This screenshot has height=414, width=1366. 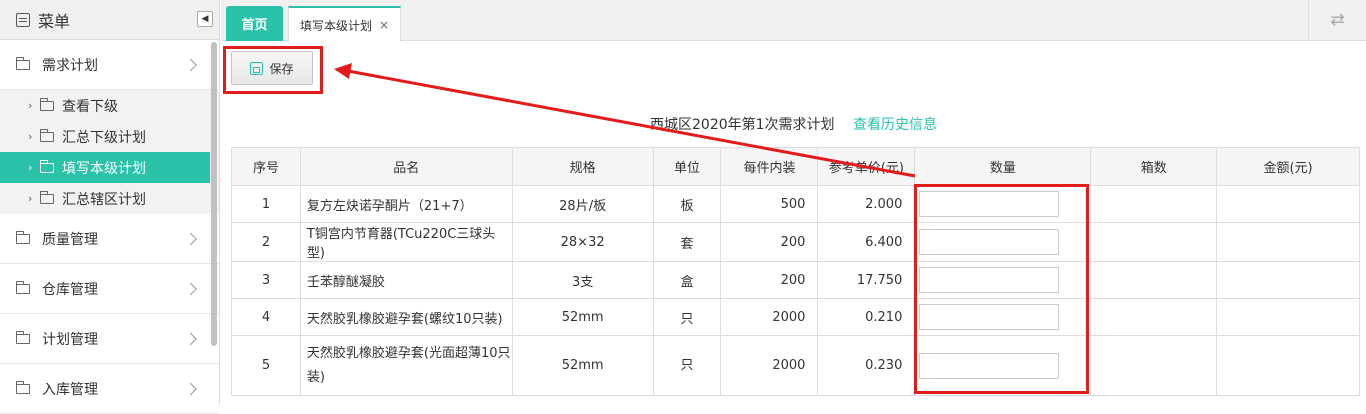 What do you see at coordinates (406, 166) in the screenshot?
I see `column-header: 品名` at bounding box center [406, 166].